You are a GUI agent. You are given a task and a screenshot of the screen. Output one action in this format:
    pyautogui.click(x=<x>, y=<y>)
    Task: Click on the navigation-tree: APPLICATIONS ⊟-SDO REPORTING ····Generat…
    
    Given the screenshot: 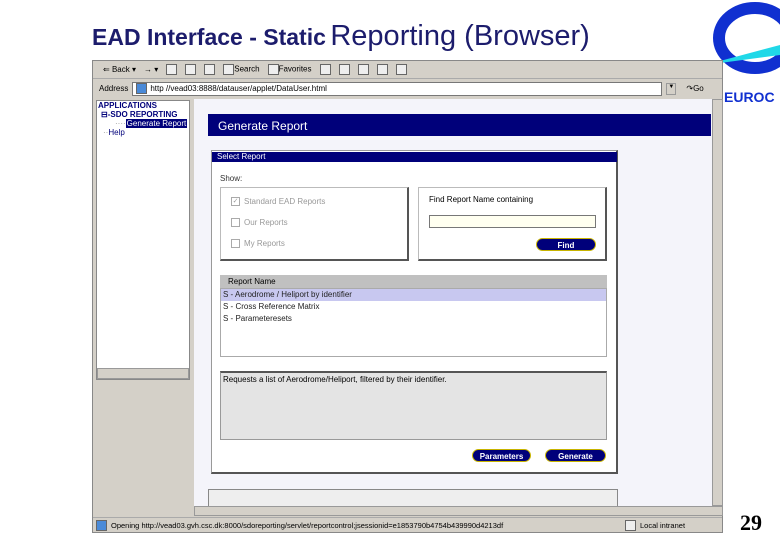 What is the action you would take?
    pyautogui.click(x=143, y=240)
    